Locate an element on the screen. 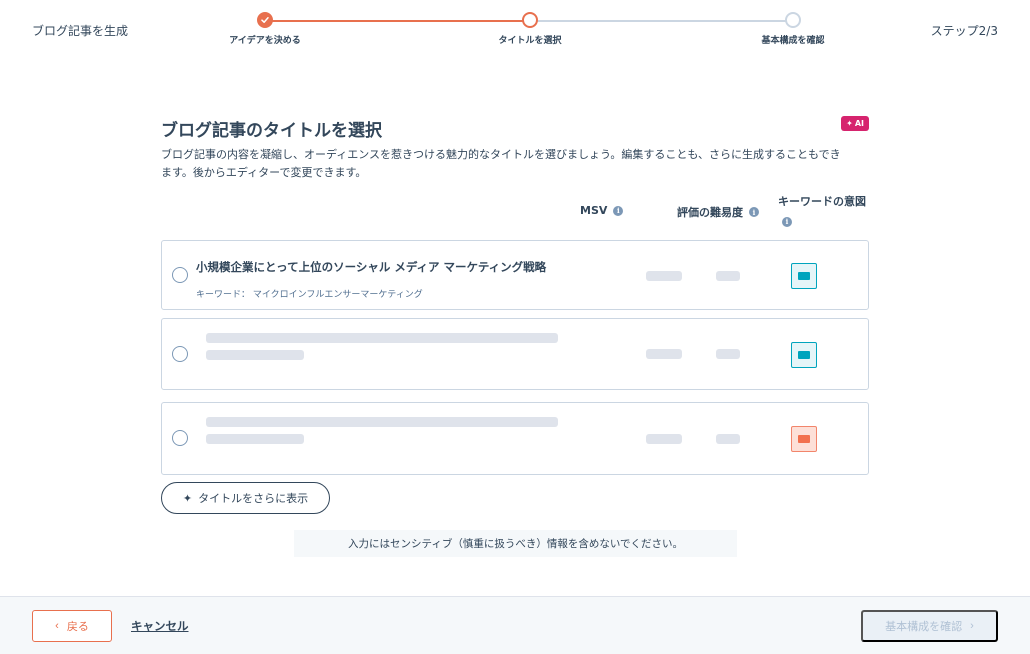 The width and height of the screenshot is (1030, 654). chevron-left-icon: ‹ is located at coordinates (57, 626).